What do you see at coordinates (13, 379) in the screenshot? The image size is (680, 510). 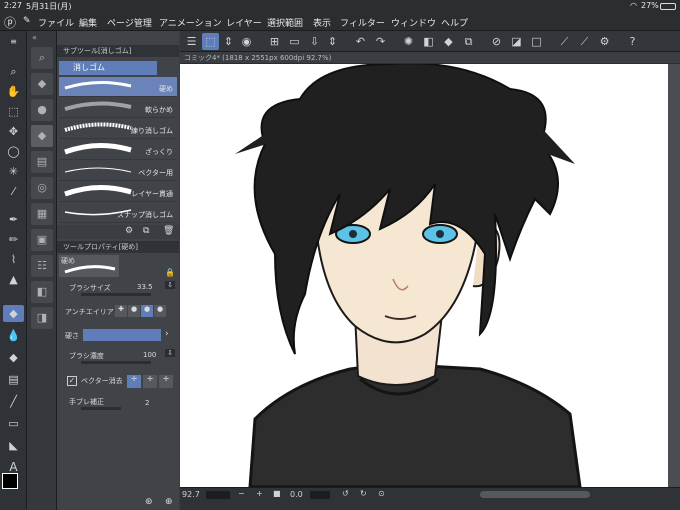 I see `gradient-tool-icon: ▤` at bounding box center [13, 379].